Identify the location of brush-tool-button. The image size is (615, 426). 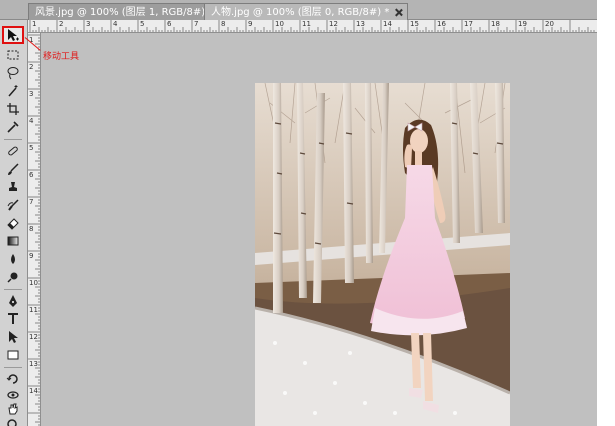
(13, 169).